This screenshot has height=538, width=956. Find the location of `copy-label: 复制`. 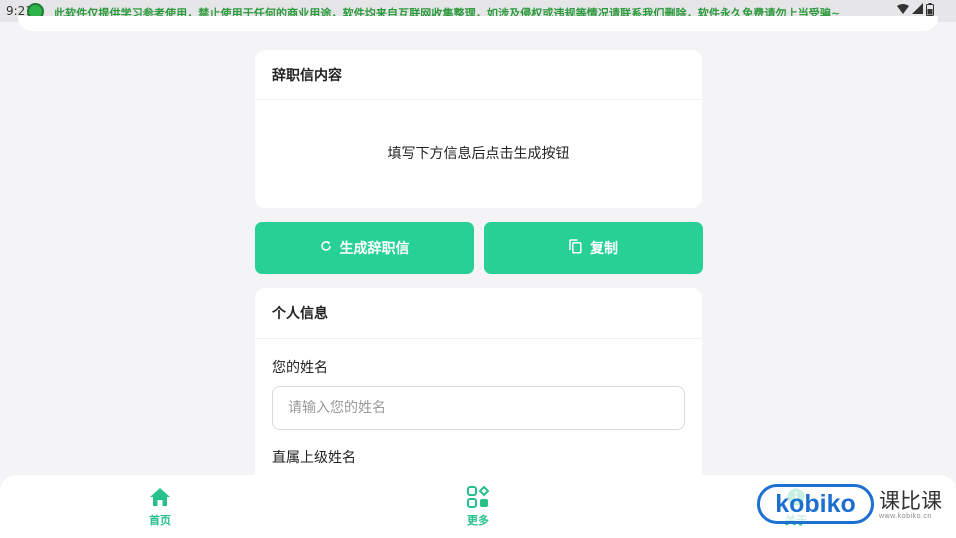

copy-label: 复制 is located at coordinates (604, 249).